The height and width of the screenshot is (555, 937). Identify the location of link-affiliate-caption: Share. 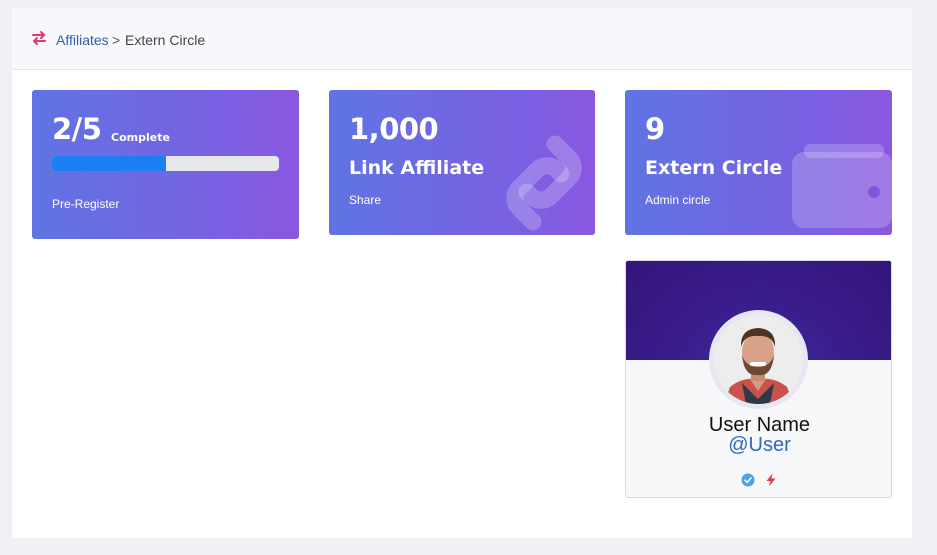
(365, 200).